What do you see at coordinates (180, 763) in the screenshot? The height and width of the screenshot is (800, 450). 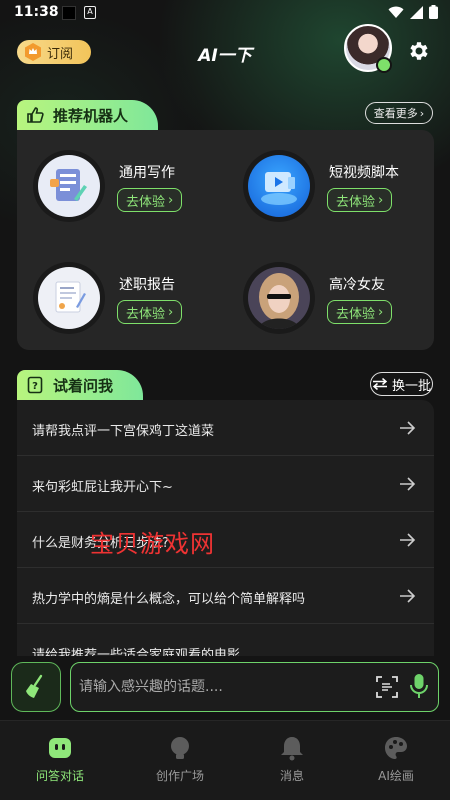 I see `nav-item-creation: 创作广场` at bounding box center [180, 763].